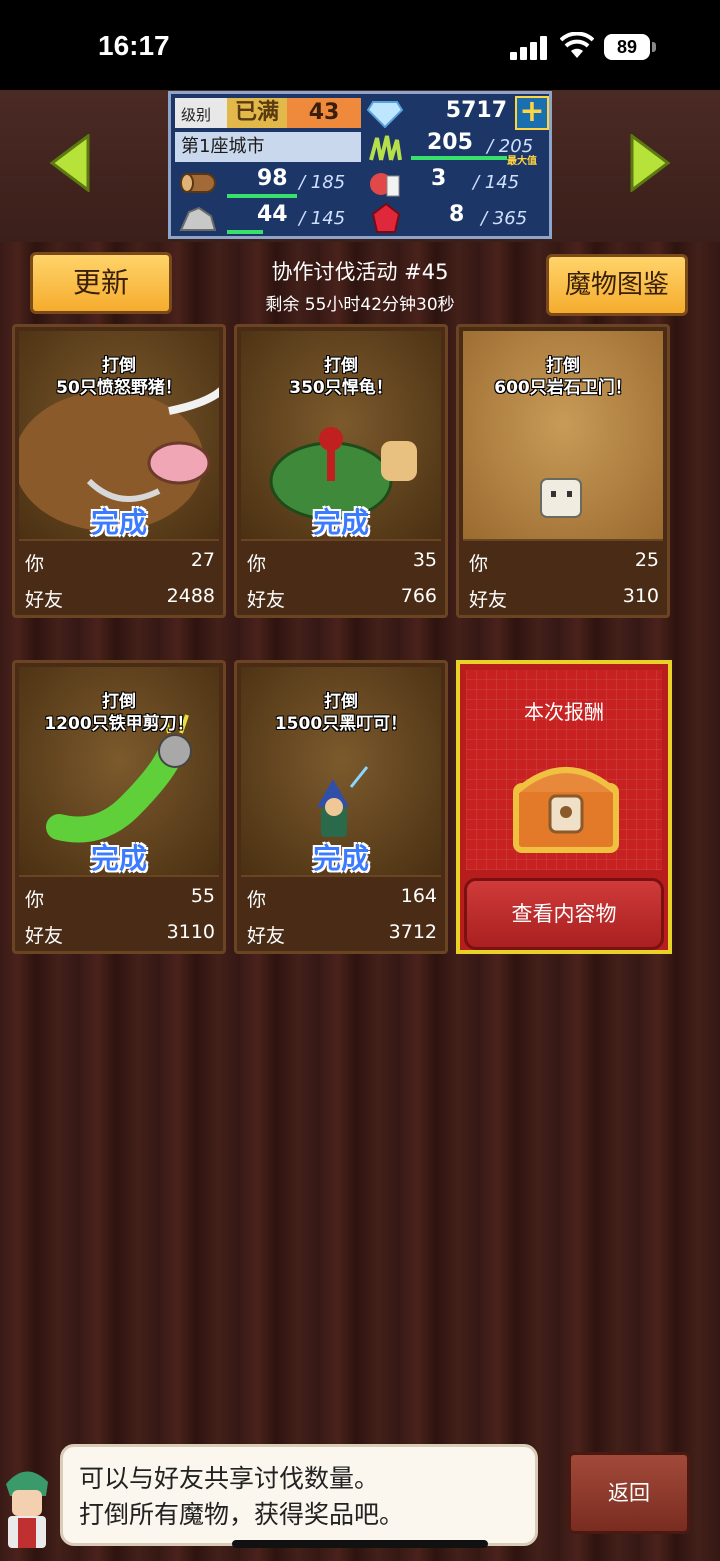 The height and width of the screenshot is (1561, 720). Describe the element at coordinates (496, 182) in the screenshot. I see `food-max: / 145` at that location.